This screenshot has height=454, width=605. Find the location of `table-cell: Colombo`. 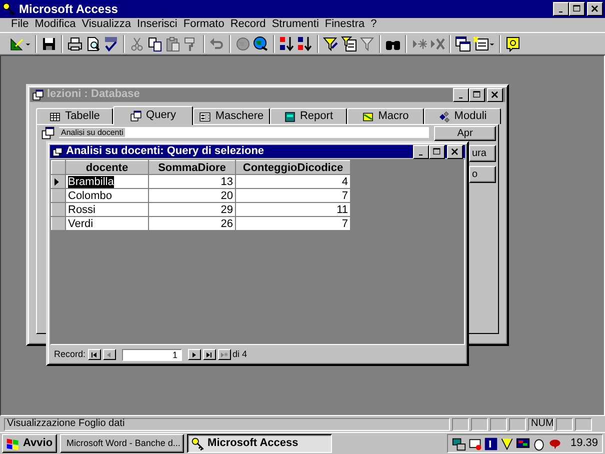

table-cell: Colombo is located at coordinates (90, 196).